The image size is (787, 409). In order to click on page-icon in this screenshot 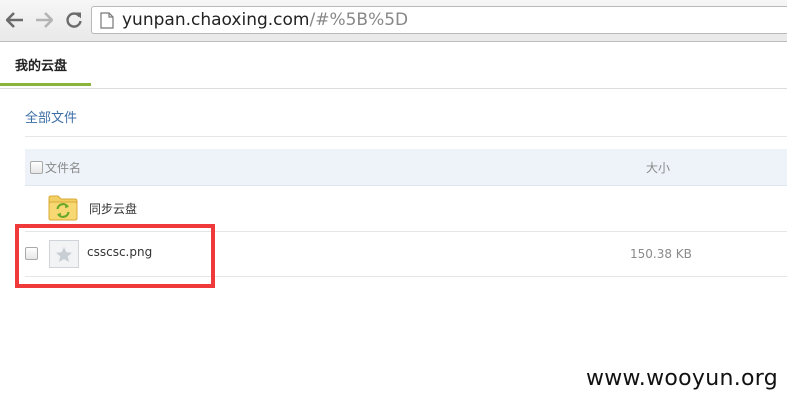, I will do `click(107, 20)`.